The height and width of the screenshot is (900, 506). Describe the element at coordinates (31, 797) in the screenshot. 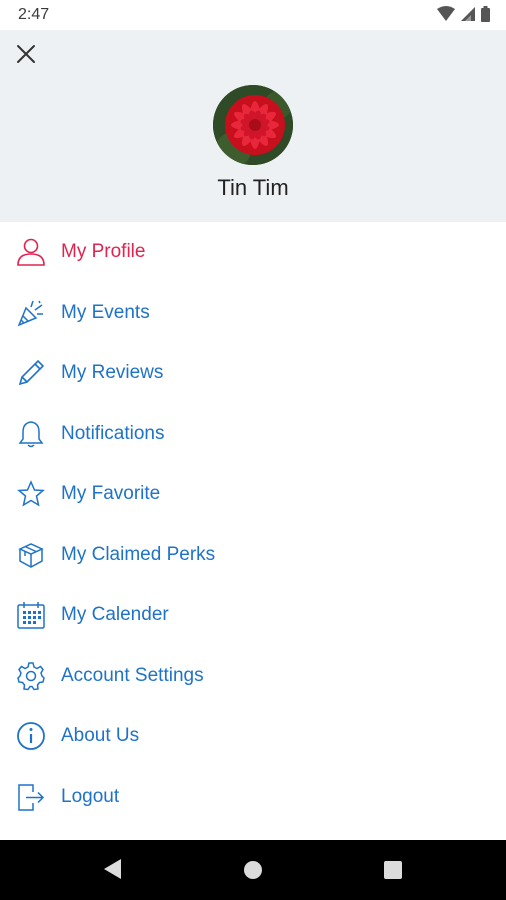

I see `logout-icon` at that location.